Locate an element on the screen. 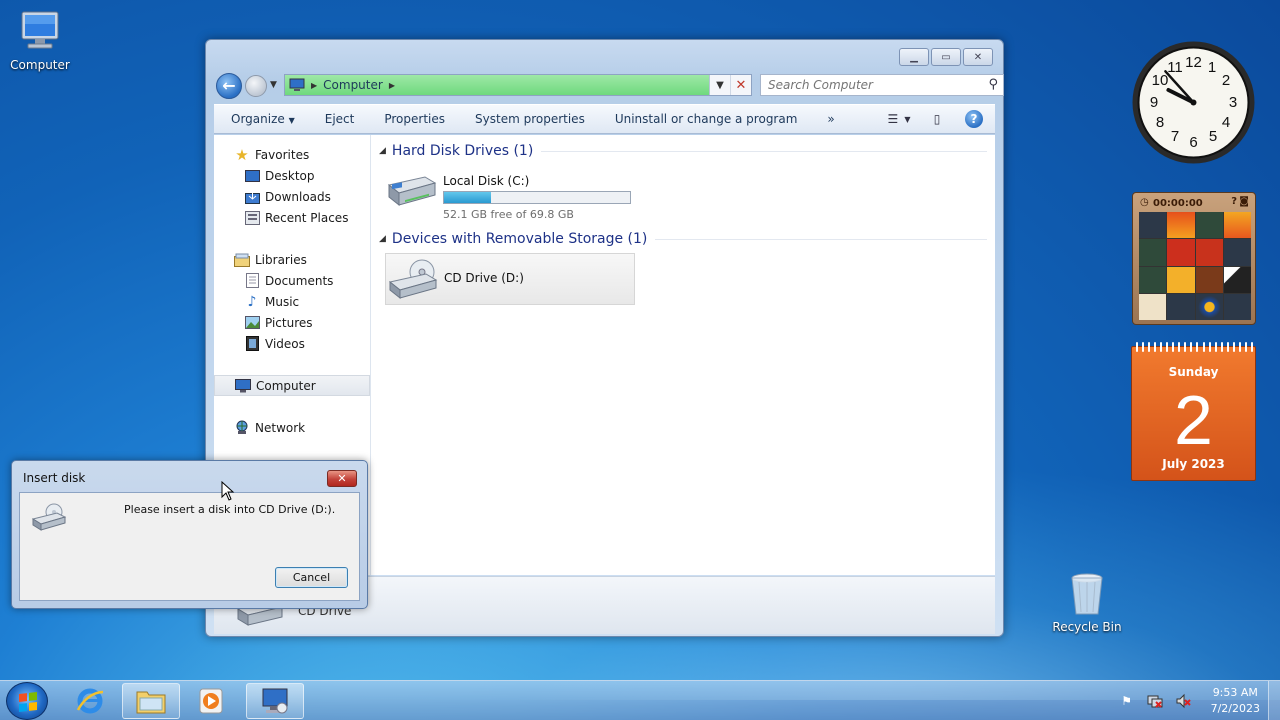  clock-numeral: 6 is located at coordinates (1193, 142).